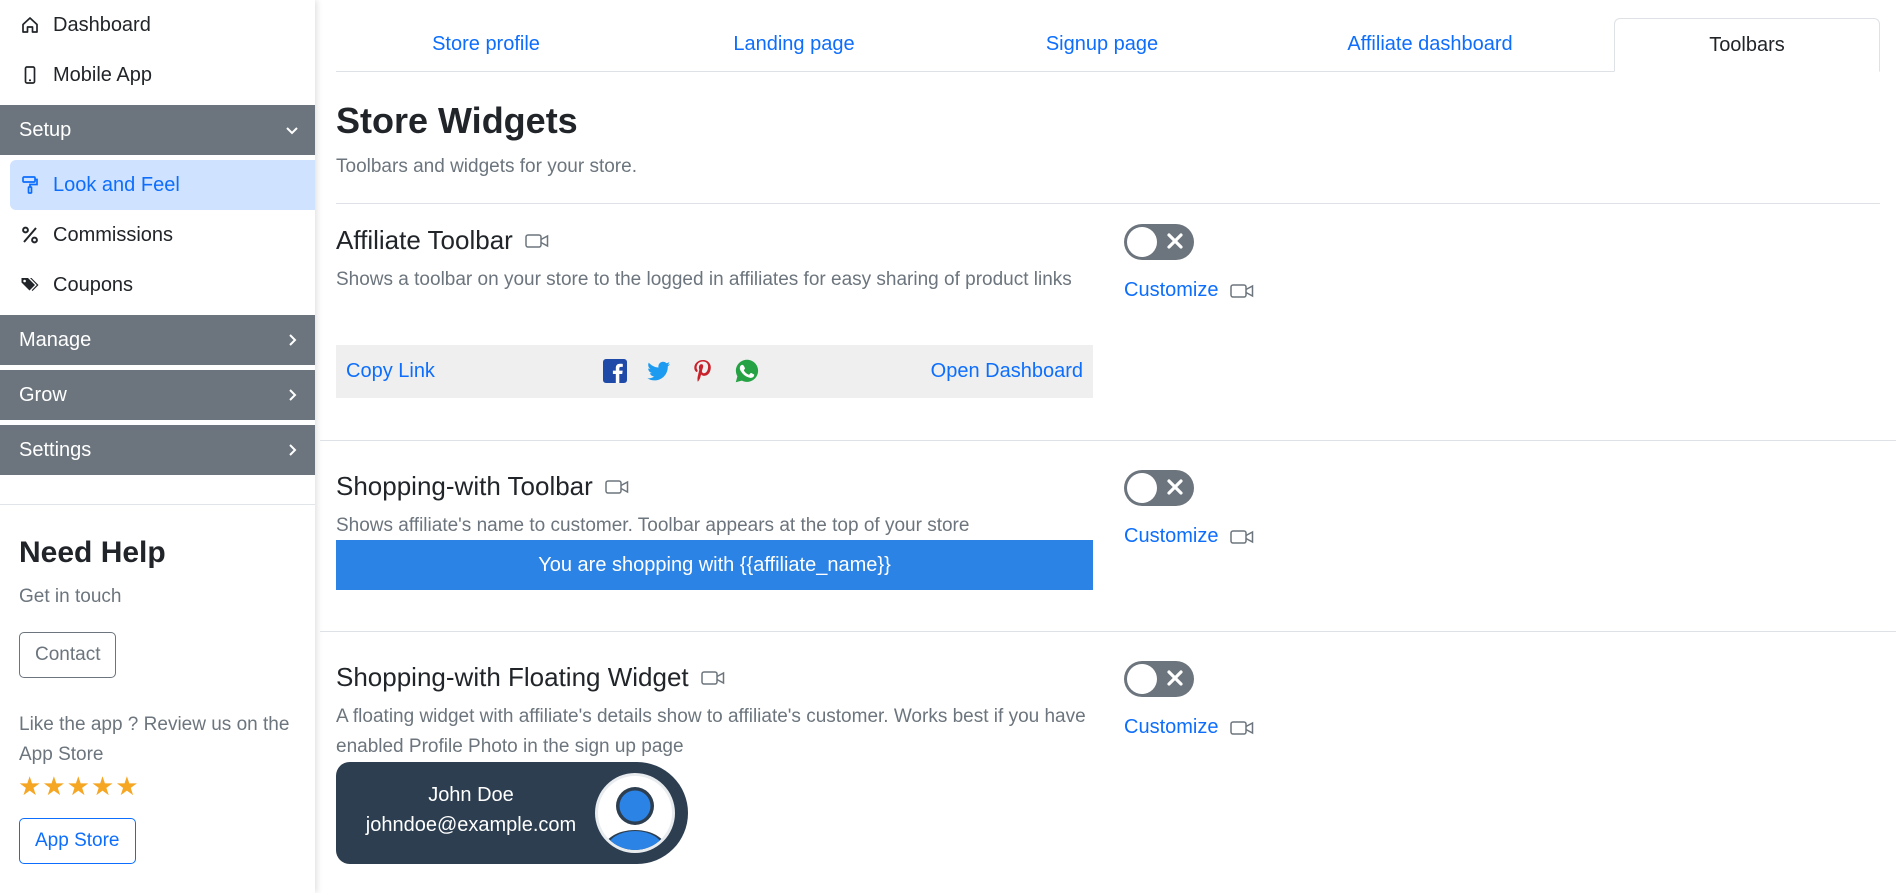 Image resolution: width=1896 pixels, height=893 pixels. What do you see at coordinates (157, 285) in the screenshot?
I see `sidebar-item-coupons: Coupons` at bounding box center [157, 285].